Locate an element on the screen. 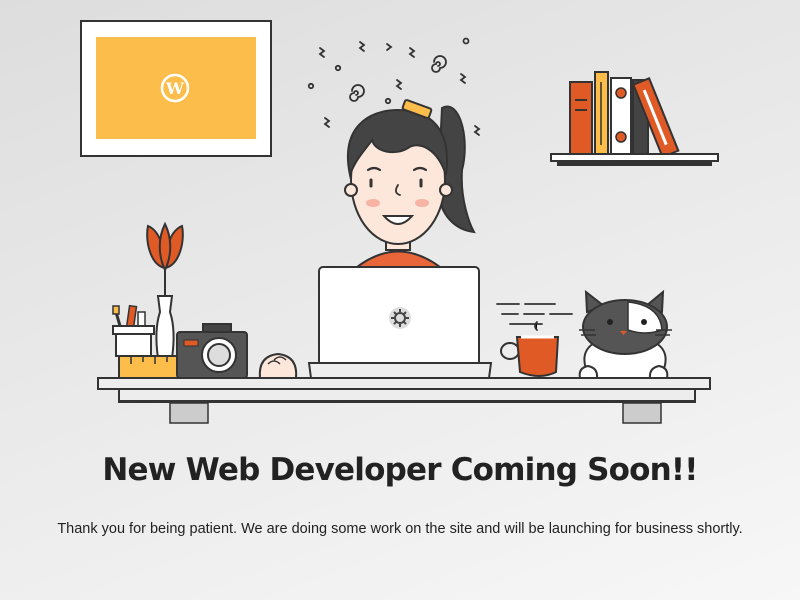  laptop is located at coordinates (400, 322).